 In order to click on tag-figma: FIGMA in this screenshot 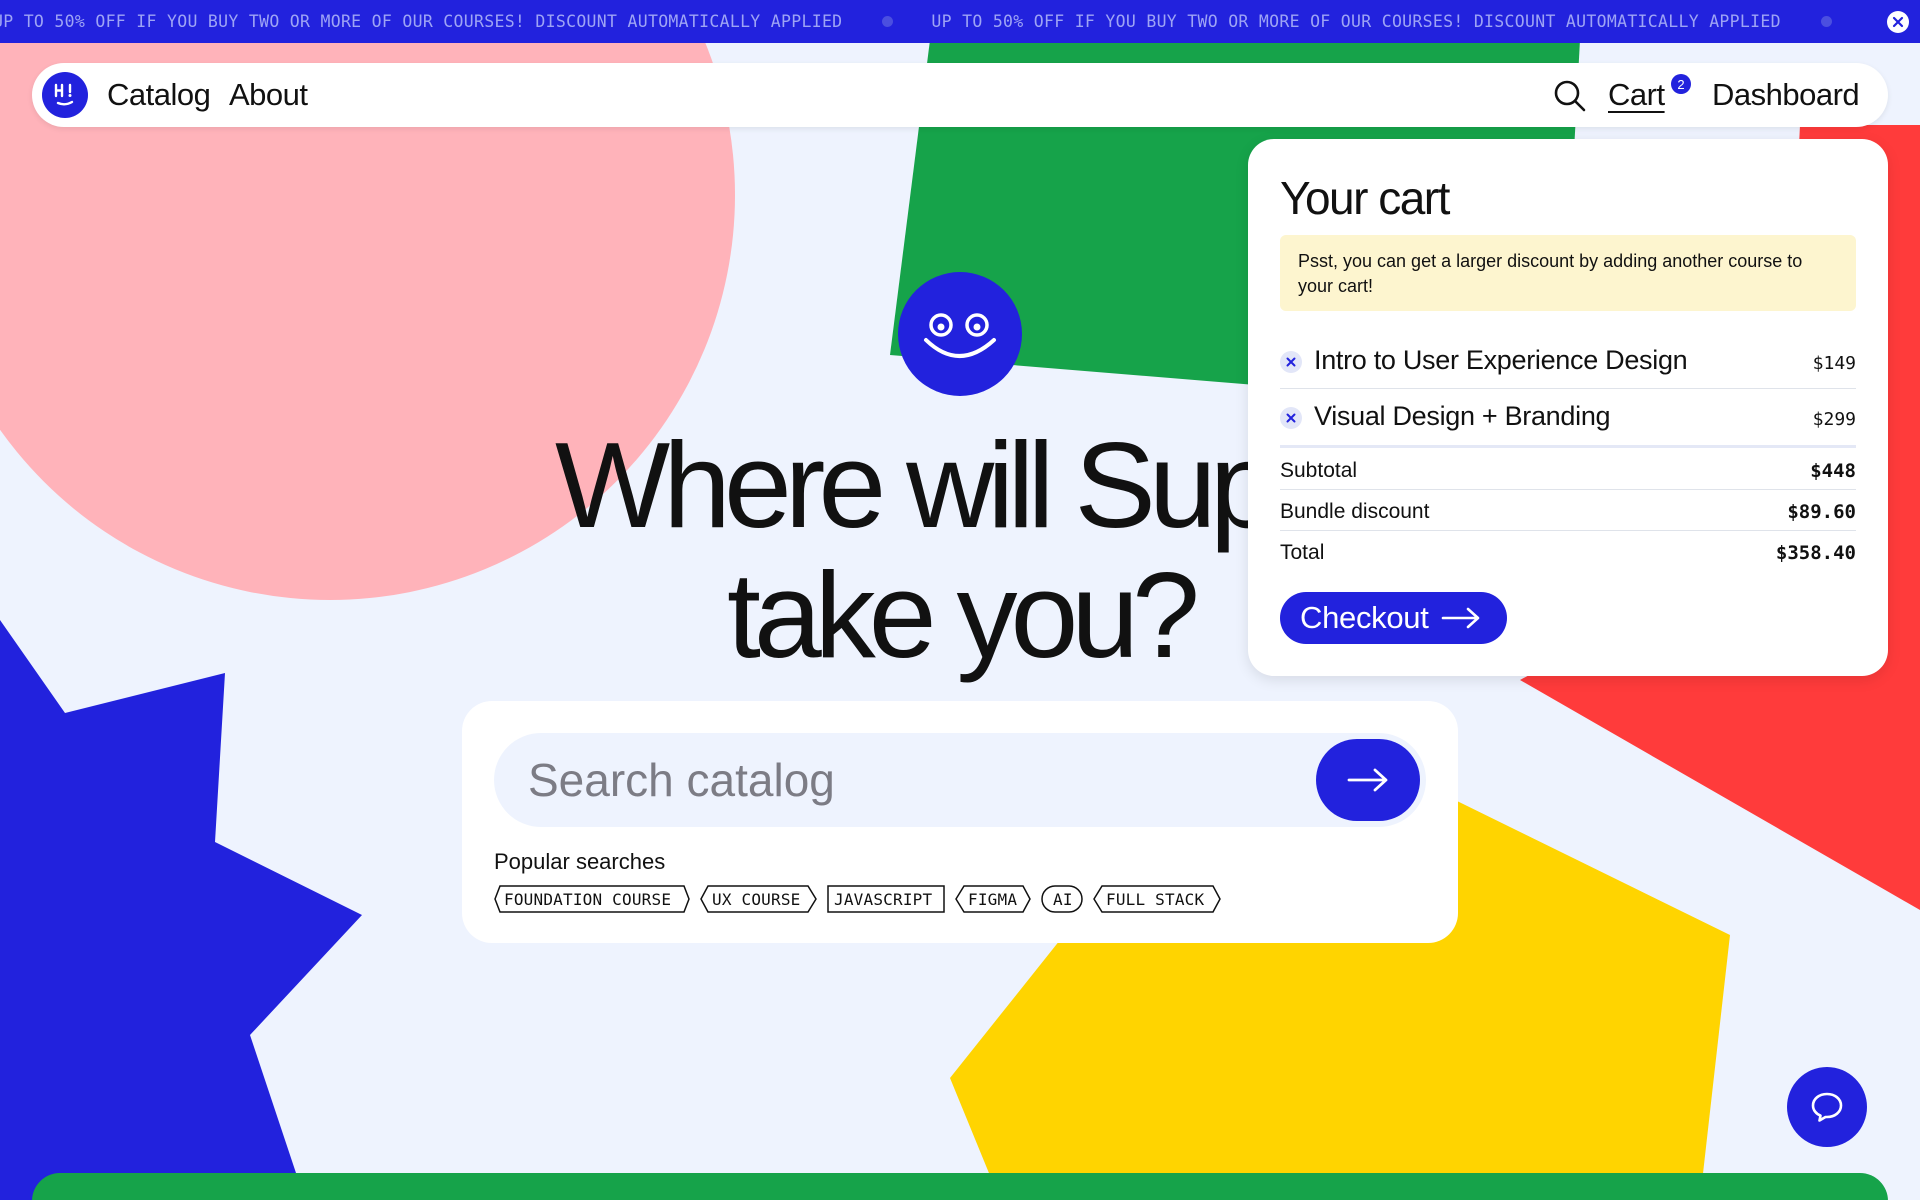, I will do `click(993, 899)`.